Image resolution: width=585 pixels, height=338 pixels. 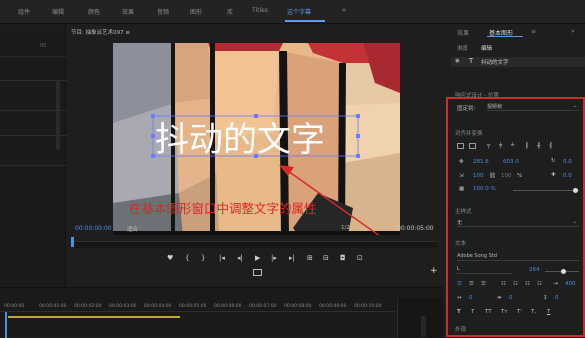 I want to click on source-ruler-label: 00, so click(x=43, y=46).